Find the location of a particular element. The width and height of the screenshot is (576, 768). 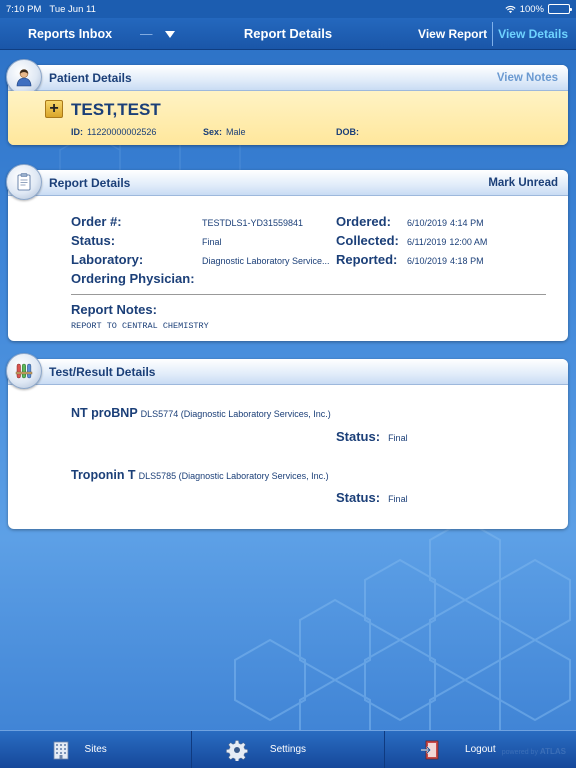

status-time: 7:10 PM is located at coordinates (24, 9).